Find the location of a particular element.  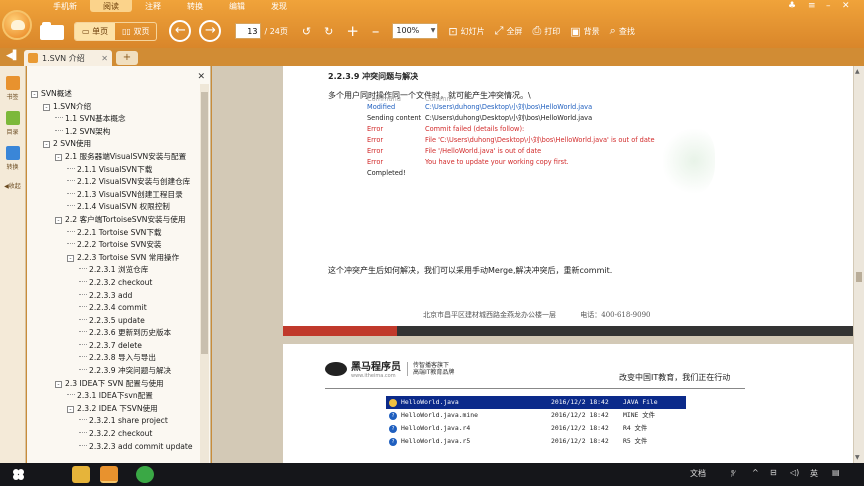

skin-icon: ♣ is located at coordinates (792, 6).